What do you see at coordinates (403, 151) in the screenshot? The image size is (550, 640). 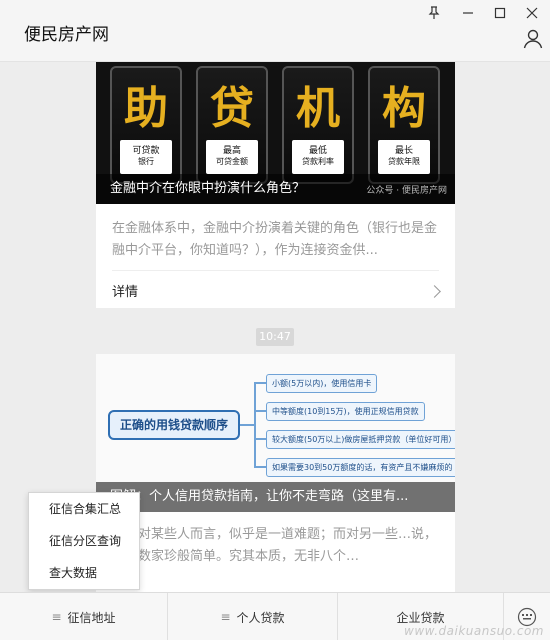 I see `tile-line1: 最长` at bounding box center [403, 151].